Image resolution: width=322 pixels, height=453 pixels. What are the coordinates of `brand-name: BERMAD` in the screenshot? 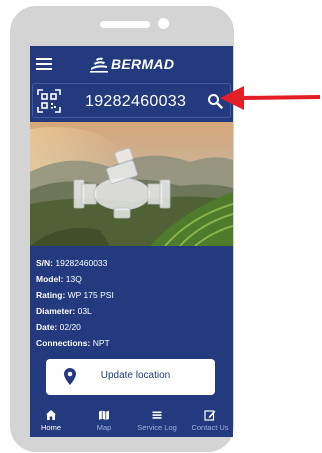 It's located at (143, 64).